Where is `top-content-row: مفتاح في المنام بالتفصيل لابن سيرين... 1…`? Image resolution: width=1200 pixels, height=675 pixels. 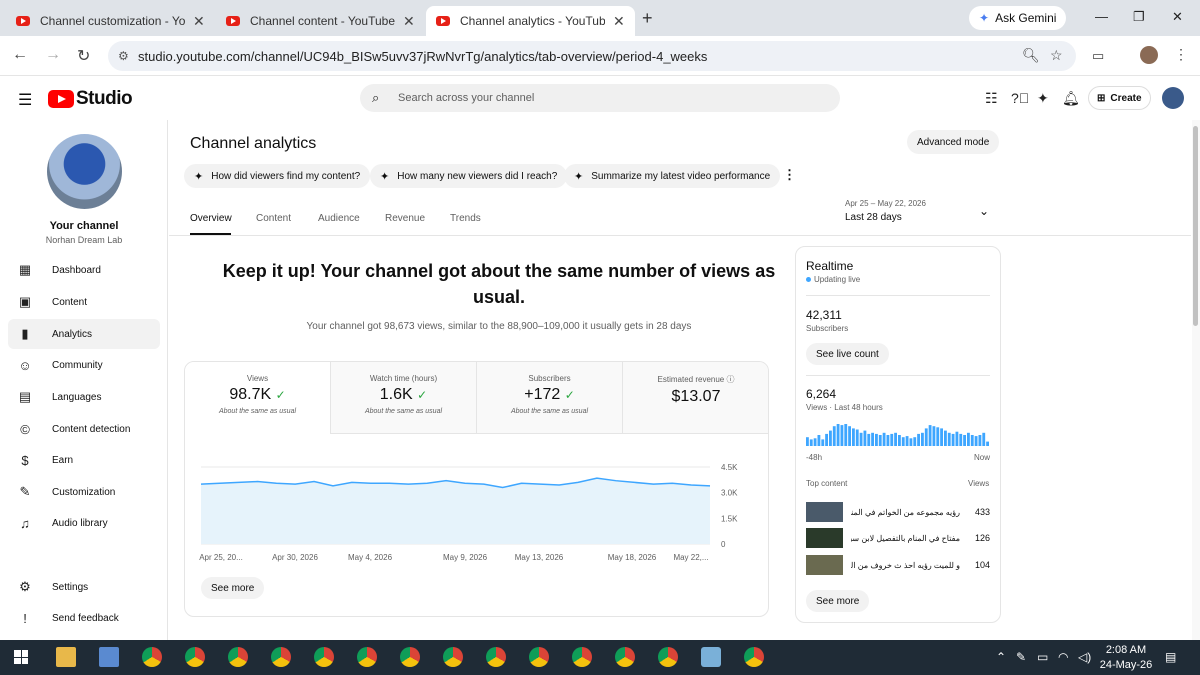
top-content-row: مفتاح في المنام بالتفصيل لابن سيرين... 1… is located at coordinates (898, 538).